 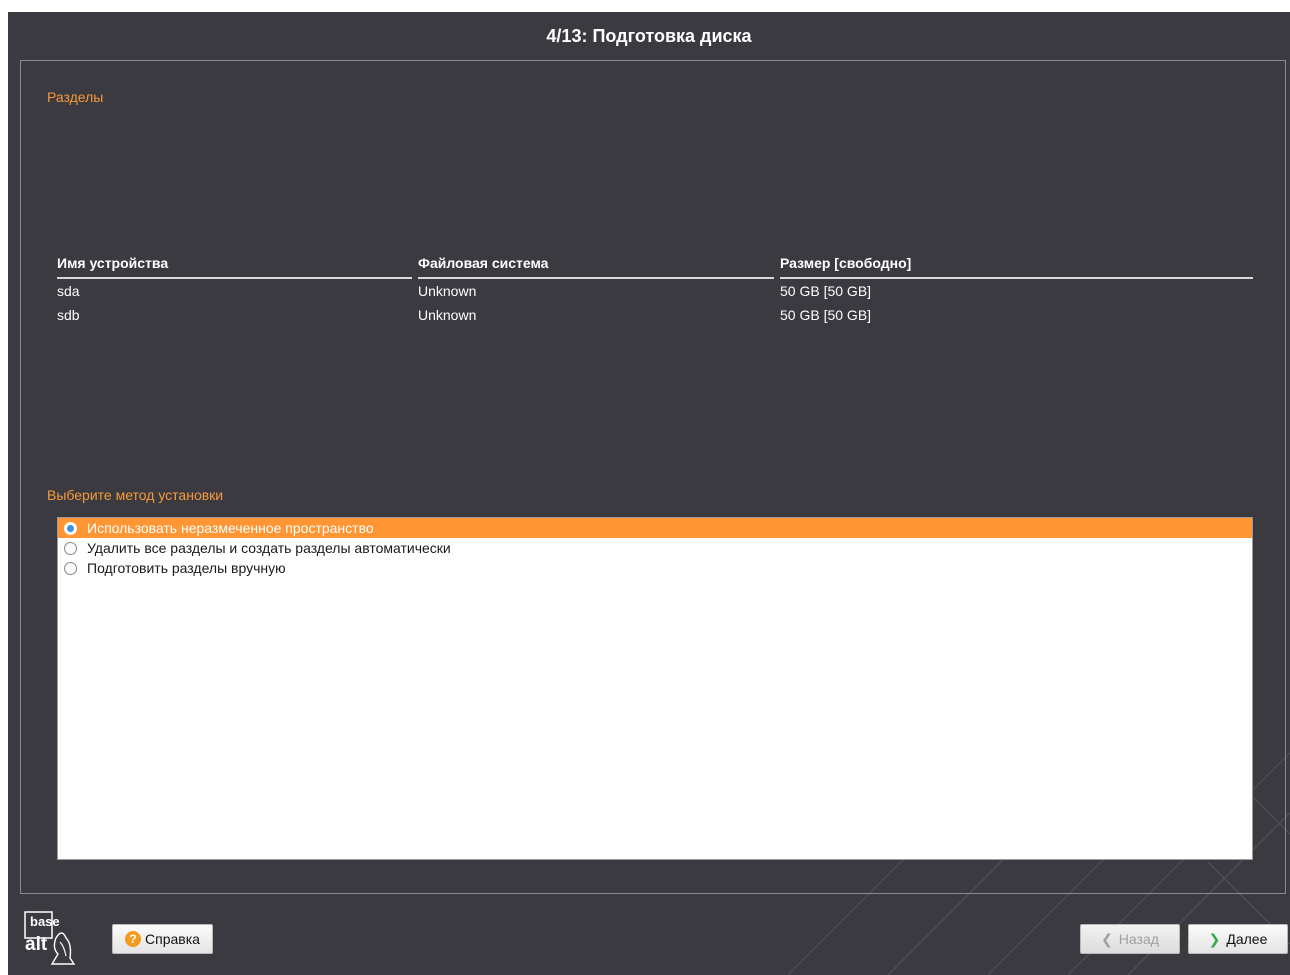 What do you see at coordinates (1247, 939) in the screenshot?
I see `next-button-label: Далее` at bounding box center [1247, 939].